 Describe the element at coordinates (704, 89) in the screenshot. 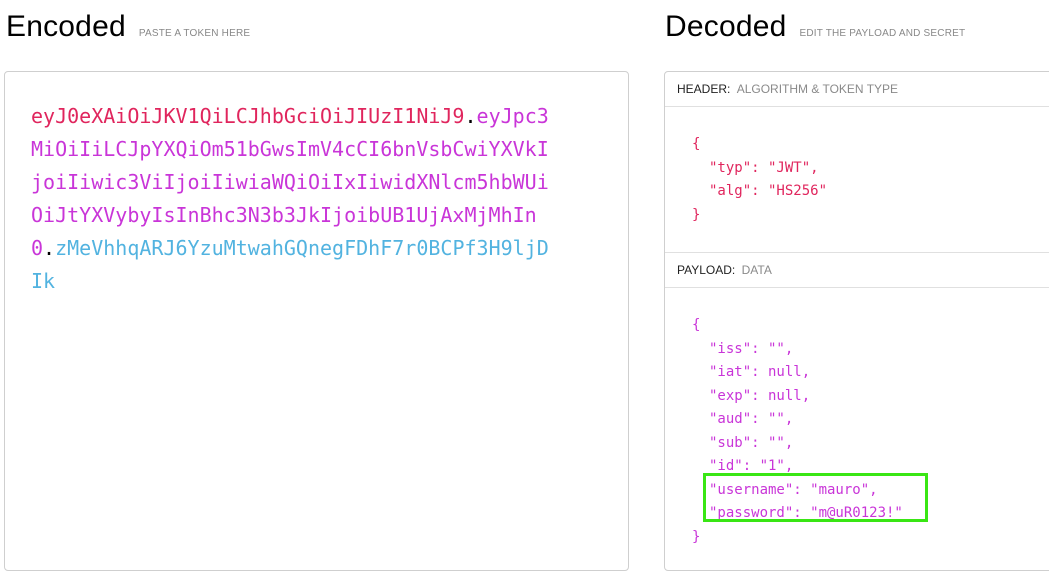

I see `header-label: HEADER:` at that location.